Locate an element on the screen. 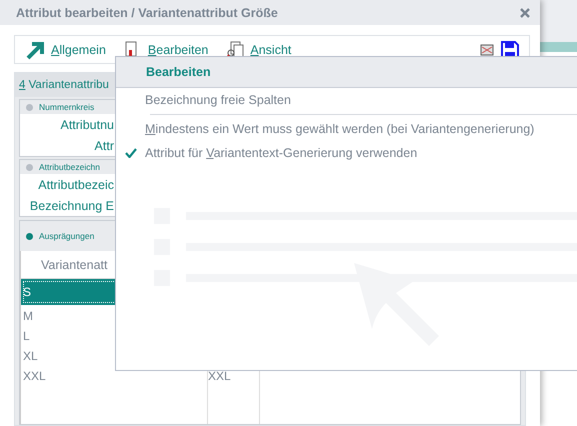  menu-item: Mindestens ein Wert muss gewählt werden (bei Variantengenerierung) is located at coordinates (339, 129).